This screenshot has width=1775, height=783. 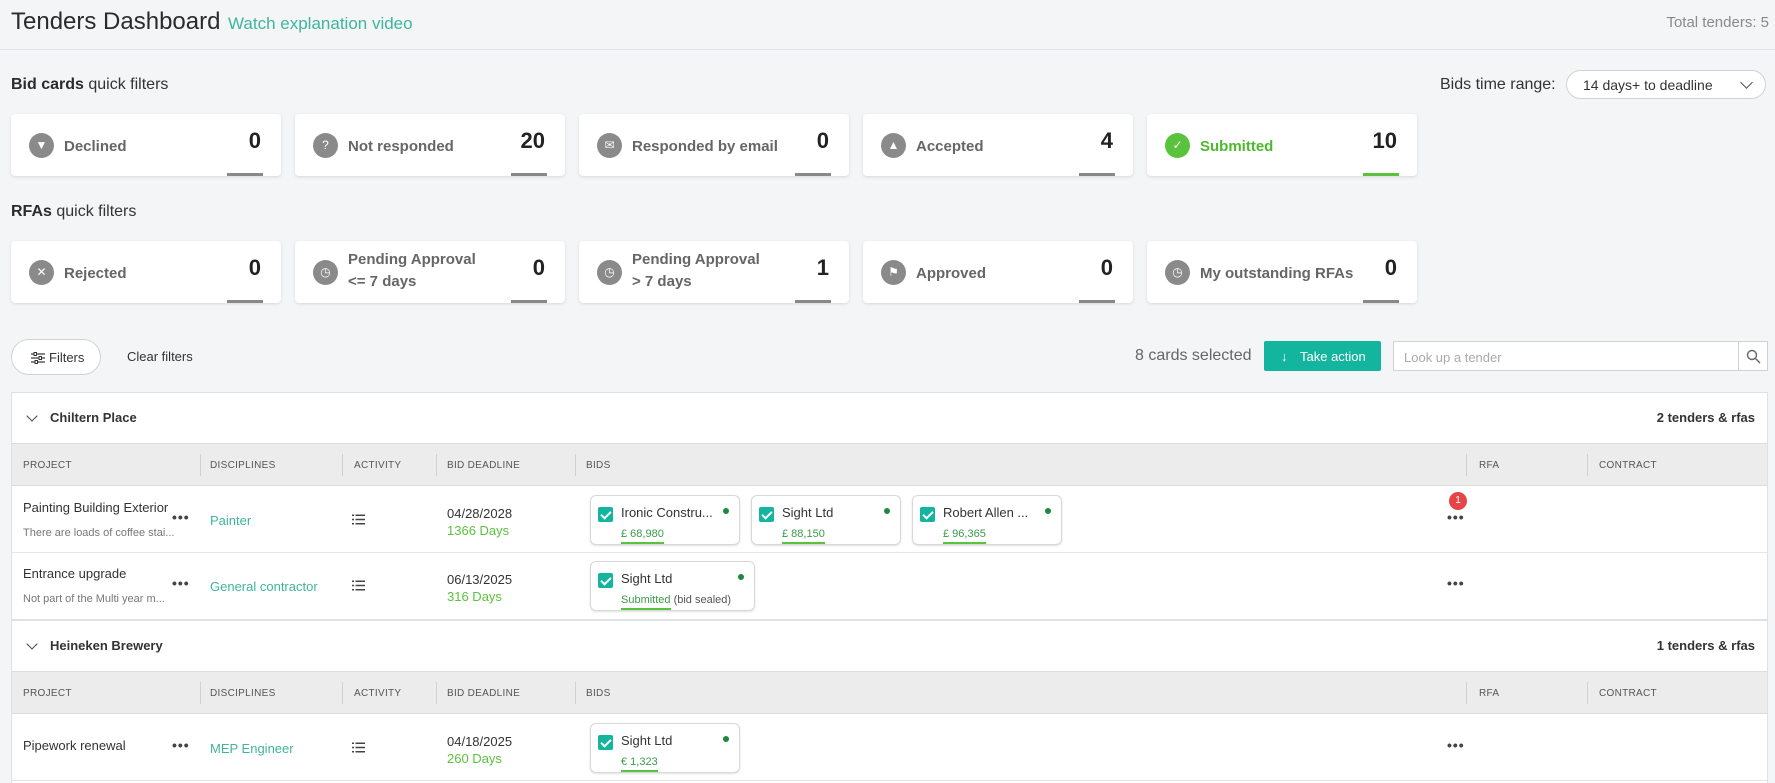 What do you see at coordinates (665, 748) in the screenshot?
I see `bid-card: Sight Ltd € 1,323` at bounding box center [665, 748].